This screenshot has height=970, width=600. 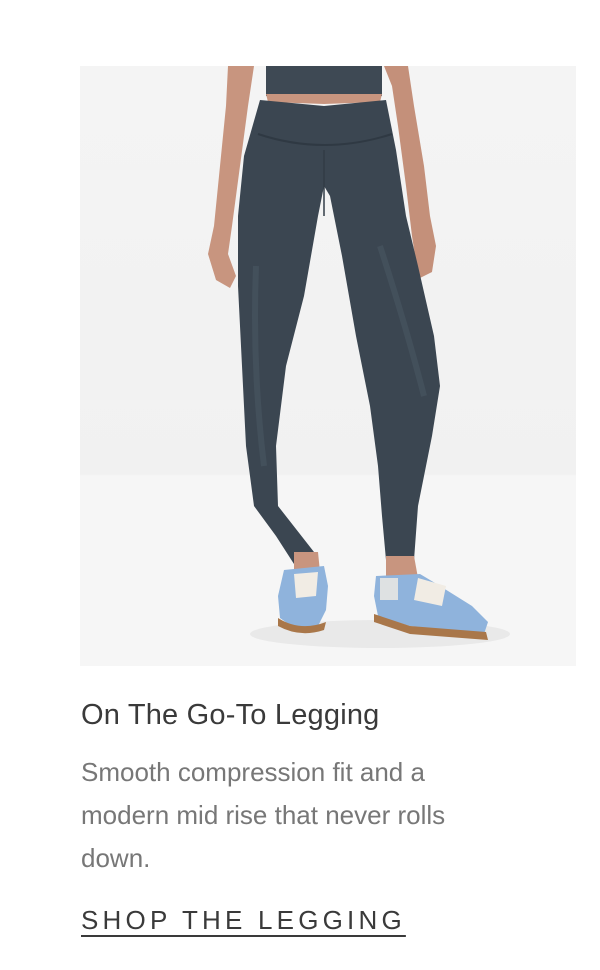 I want to click on right-sneaker-tongue, so click(x=389, y=589).